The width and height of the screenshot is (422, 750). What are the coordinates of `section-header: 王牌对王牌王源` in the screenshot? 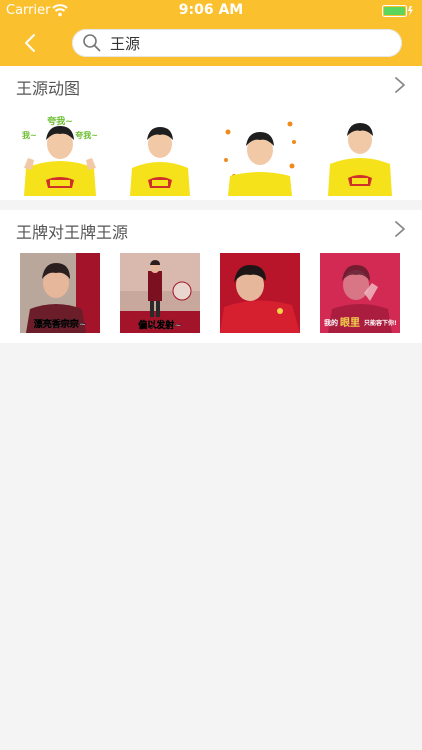 It's located at (211, 229).